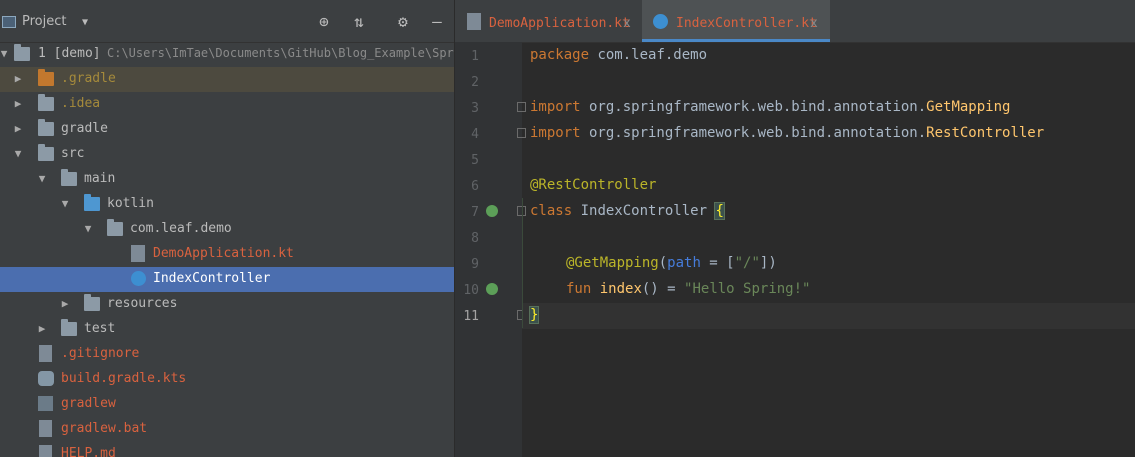 Image resolution: width=1135 pixels, height=457 pixels. I want to click on current-line-highlight, so click(828, 316).